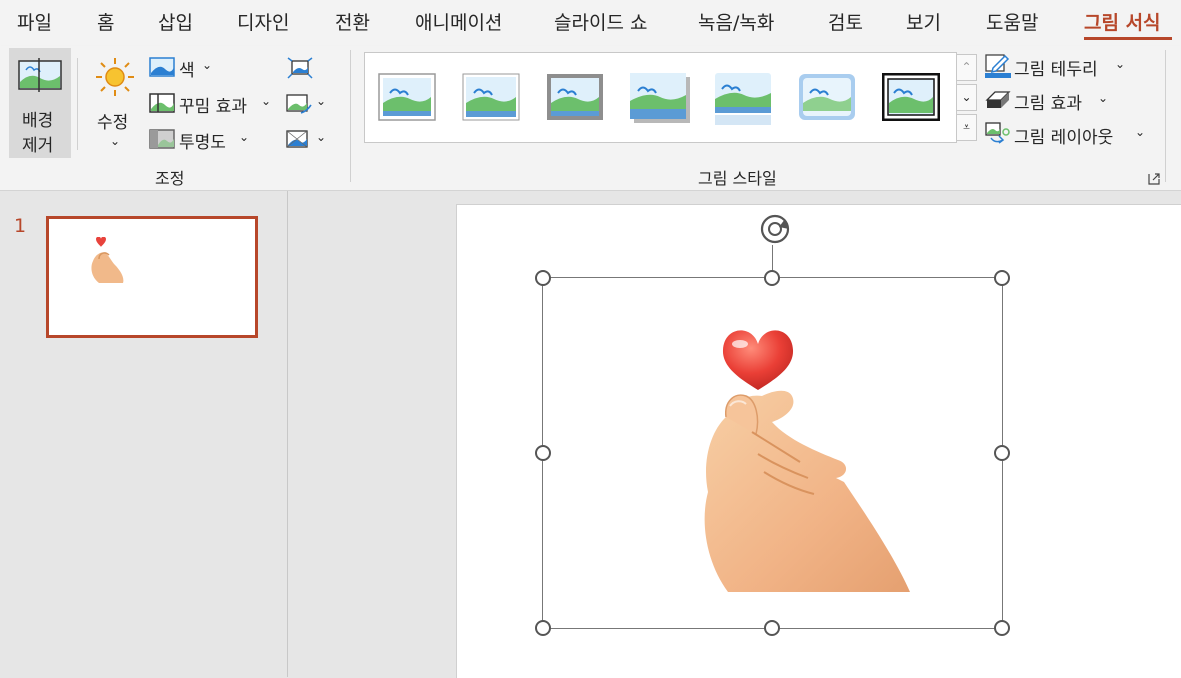 The image size is (1181, 678). What do you see at coordinates (105, 21) in the screenshot?
I see `tab-home: 홈` at bounding box center [105, 21].